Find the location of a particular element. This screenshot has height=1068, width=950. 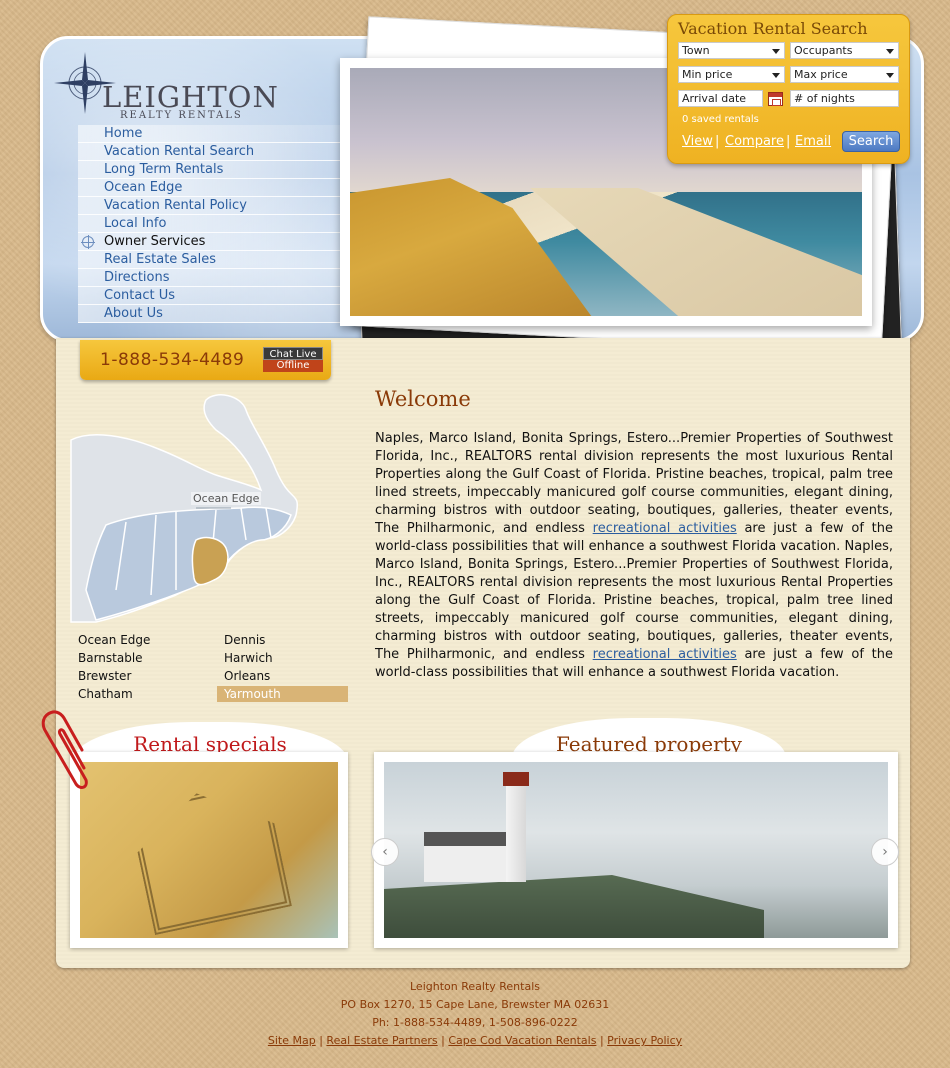

town-link-harwich: Harwich is located at coordinates (248, 658).